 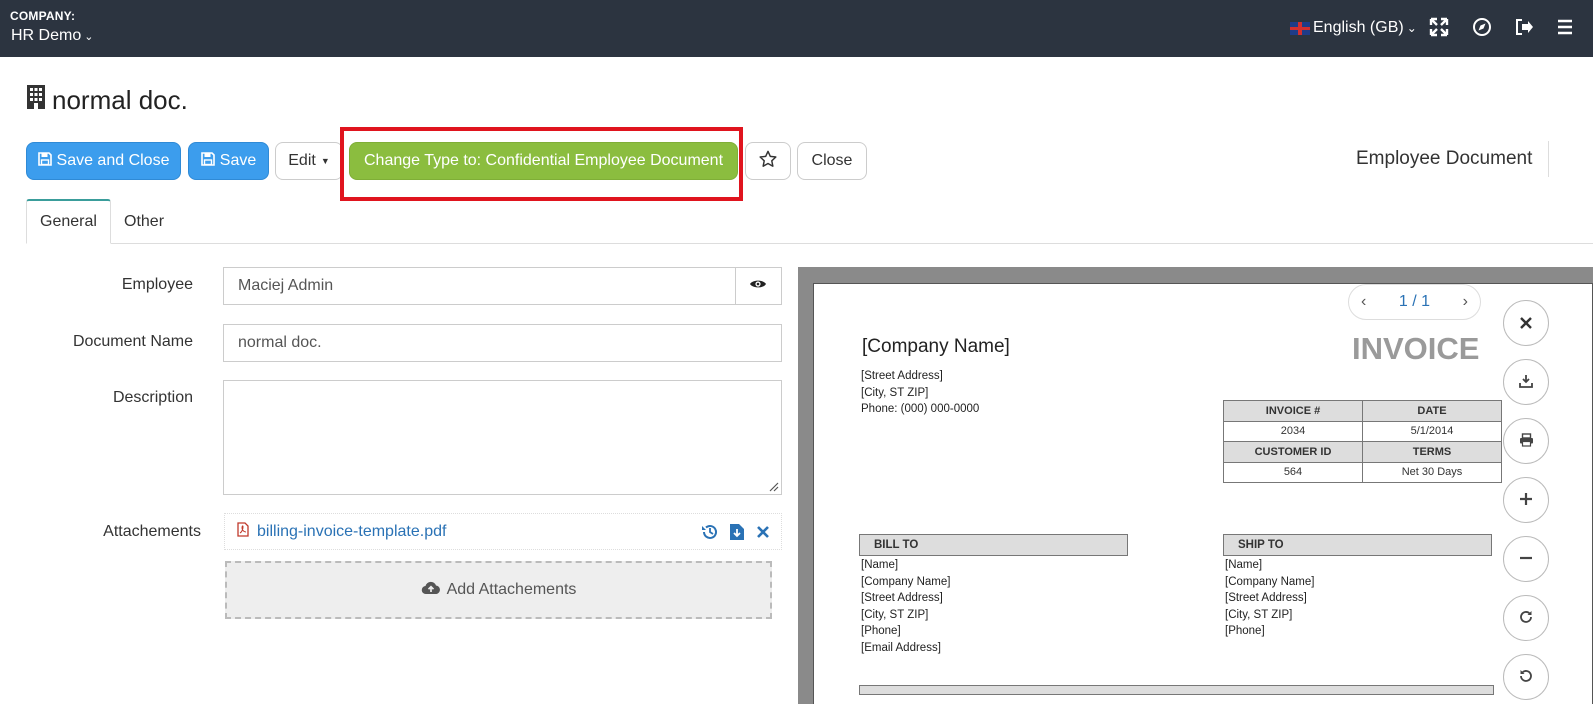 I want to click on tab-other: Other, so click(x=144, y=221).